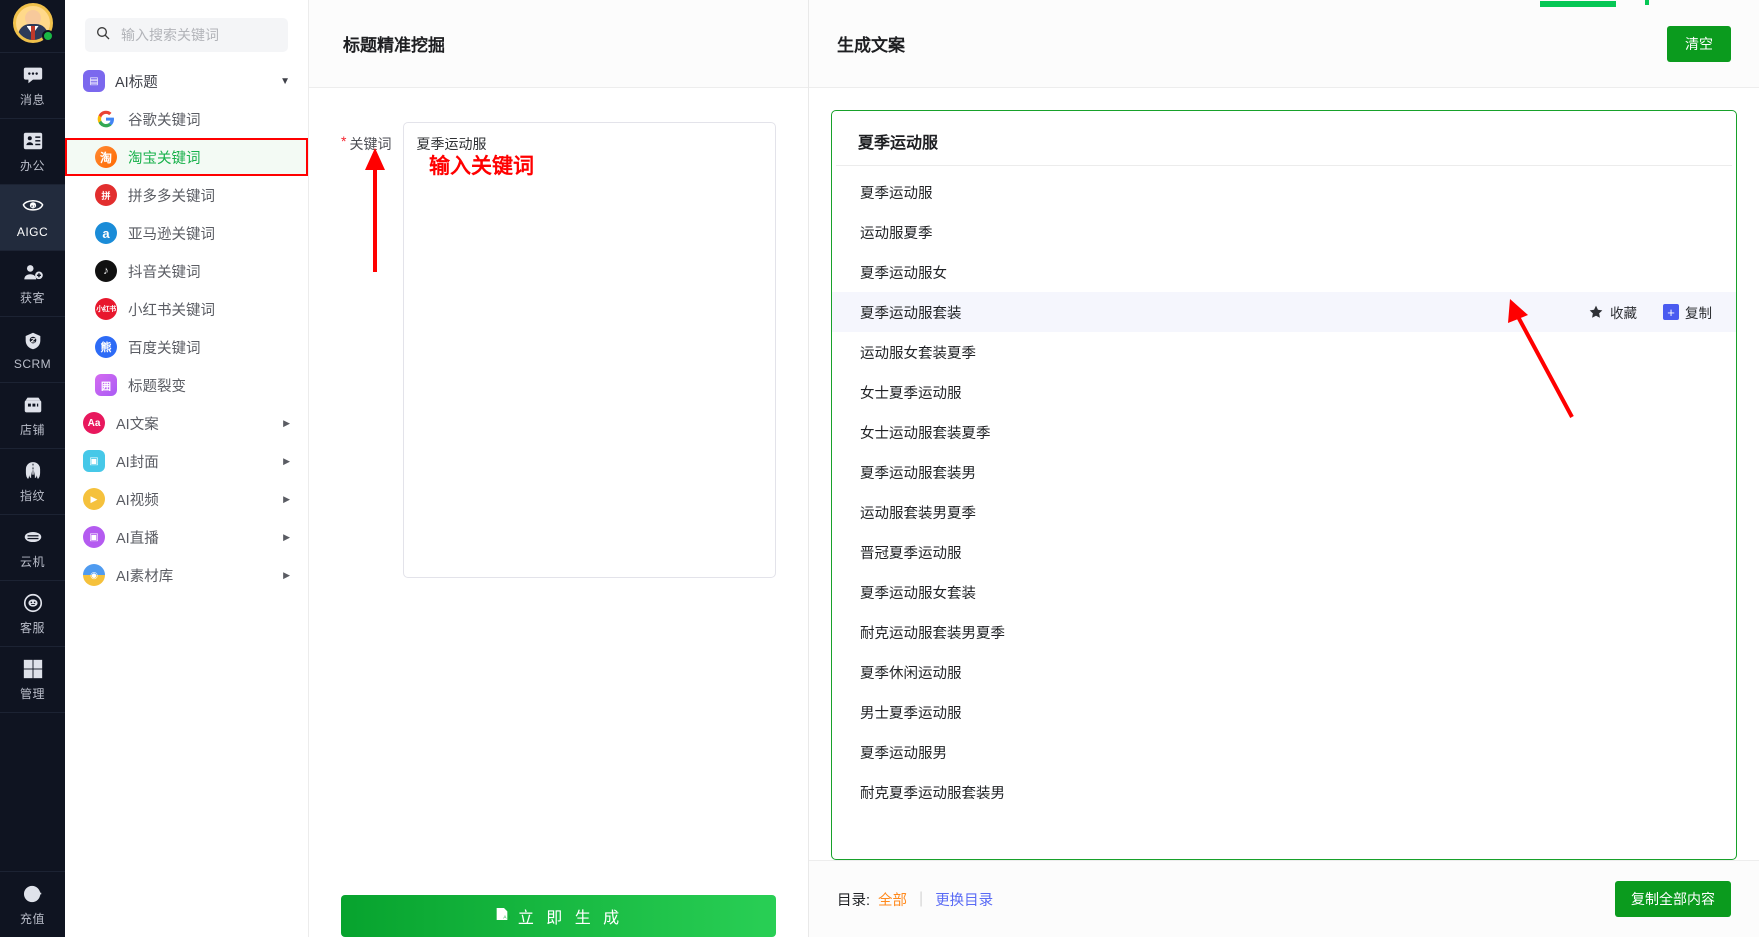 This screenshot has height=937, width=1759. Describe the element at coordinates (918, 353) in the screenshot. I see `result-row-text: 运动服女套装夏季` at that location.